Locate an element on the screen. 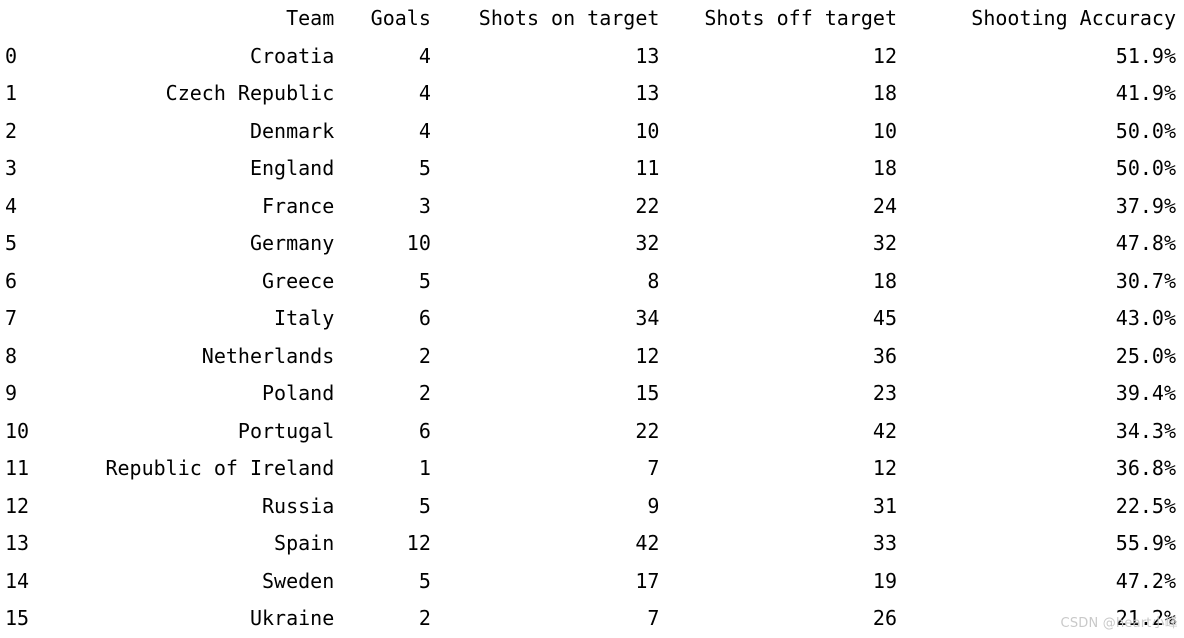 This screenshot has height=638, width=1184. cell-shots-off-target: 19 is located at coordinates (885, 580).